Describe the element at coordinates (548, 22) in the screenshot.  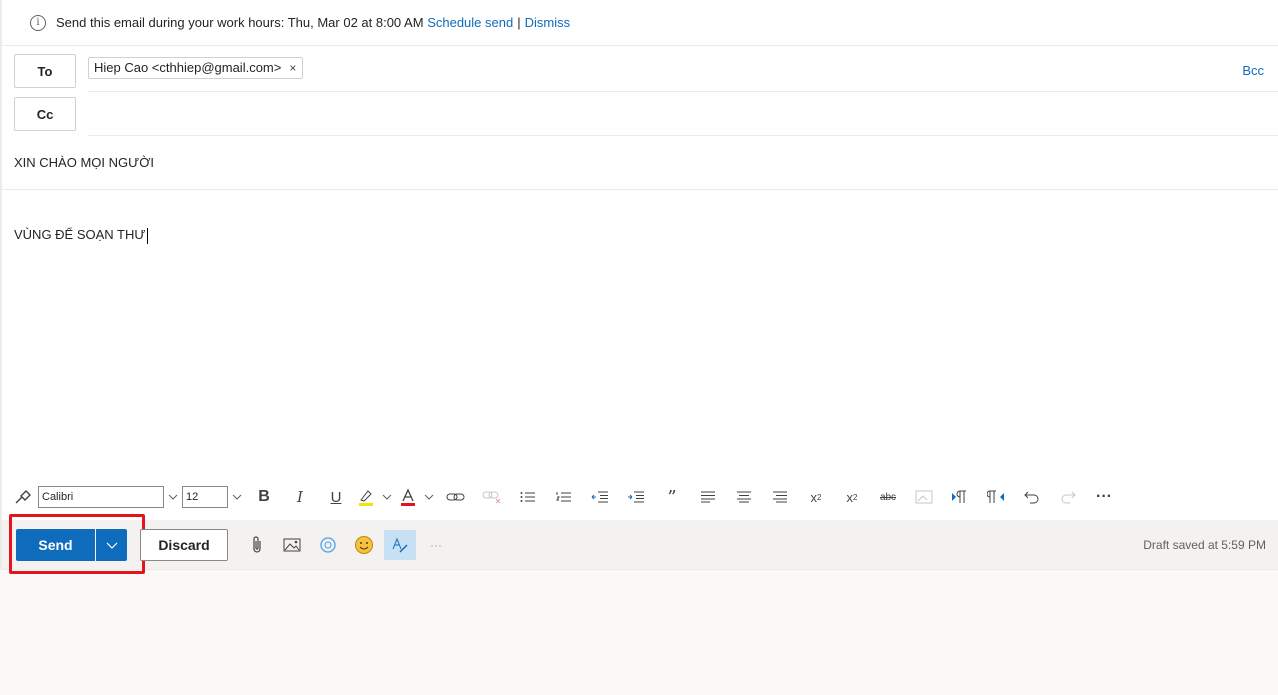
I see `dismiss-link: Dismiss` at that location.